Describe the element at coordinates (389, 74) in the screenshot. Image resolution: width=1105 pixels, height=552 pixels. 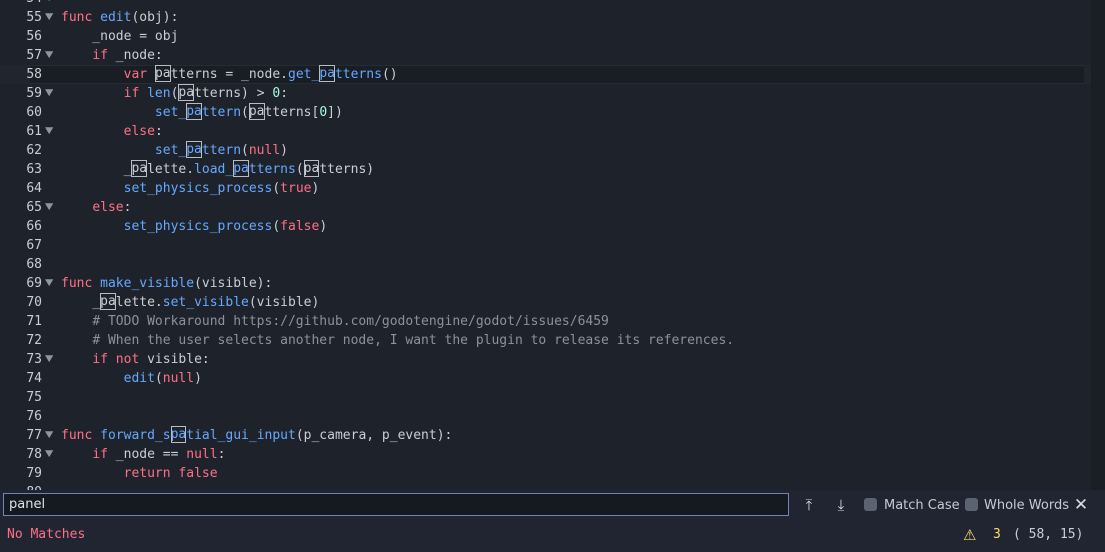
I see `code-token: ()` at that location.